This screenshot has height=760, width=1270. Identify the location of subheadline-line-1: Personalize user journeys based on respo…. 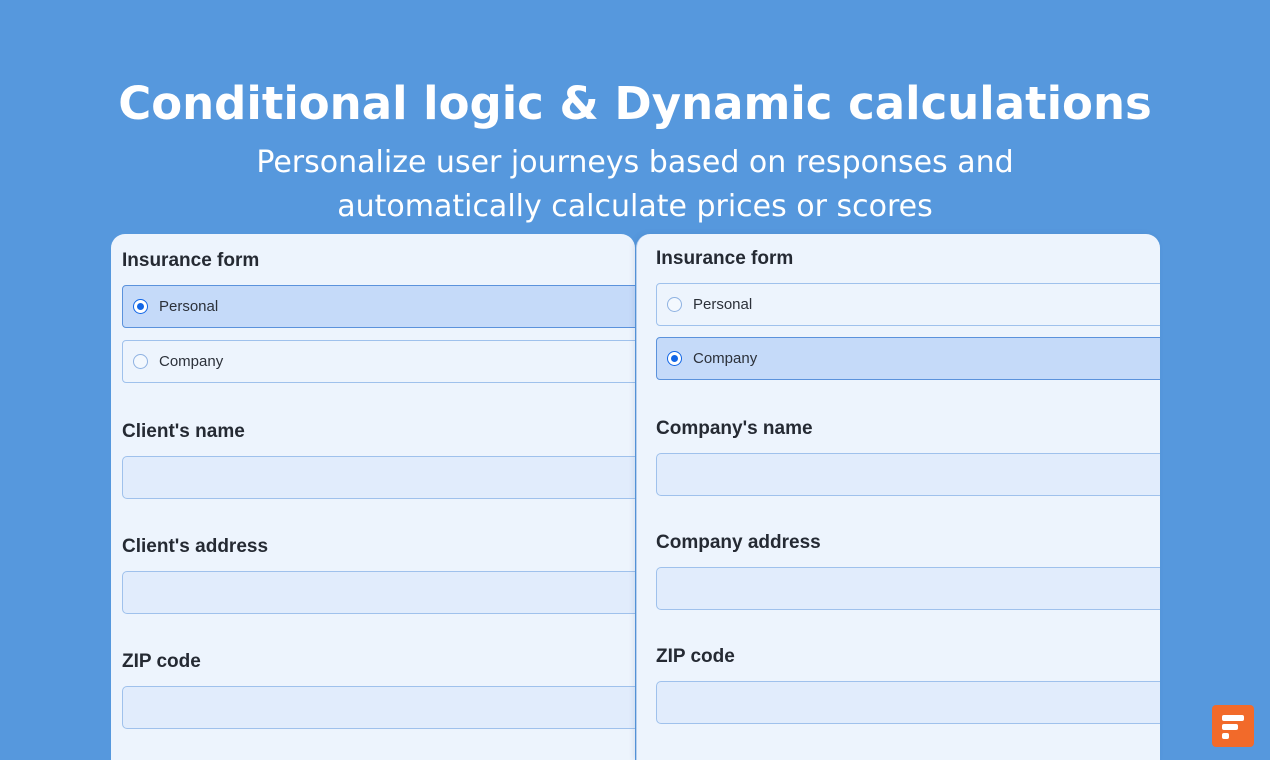
(635, 162).